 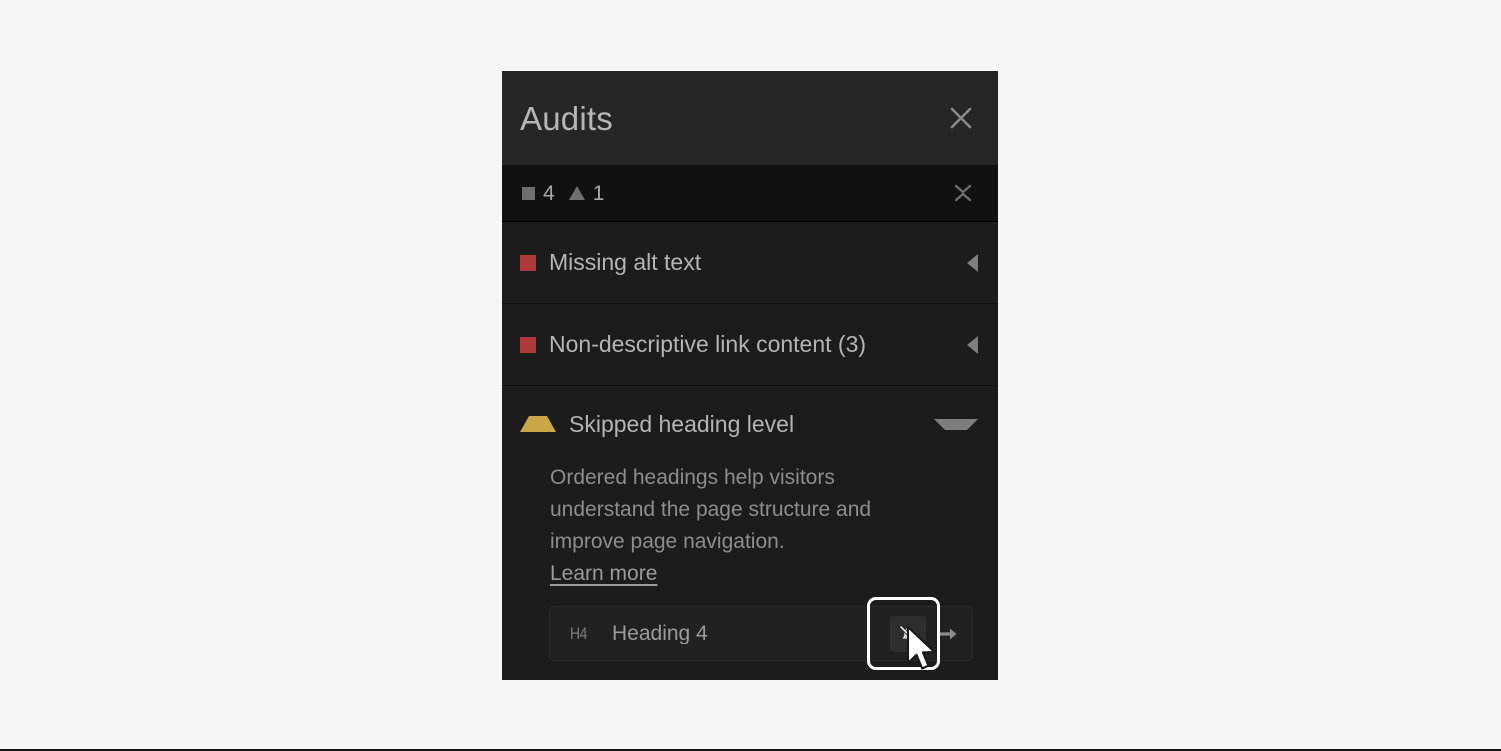 I want to click on audit-row: Non-descriptive link content (3), so click(x=750, y=345).